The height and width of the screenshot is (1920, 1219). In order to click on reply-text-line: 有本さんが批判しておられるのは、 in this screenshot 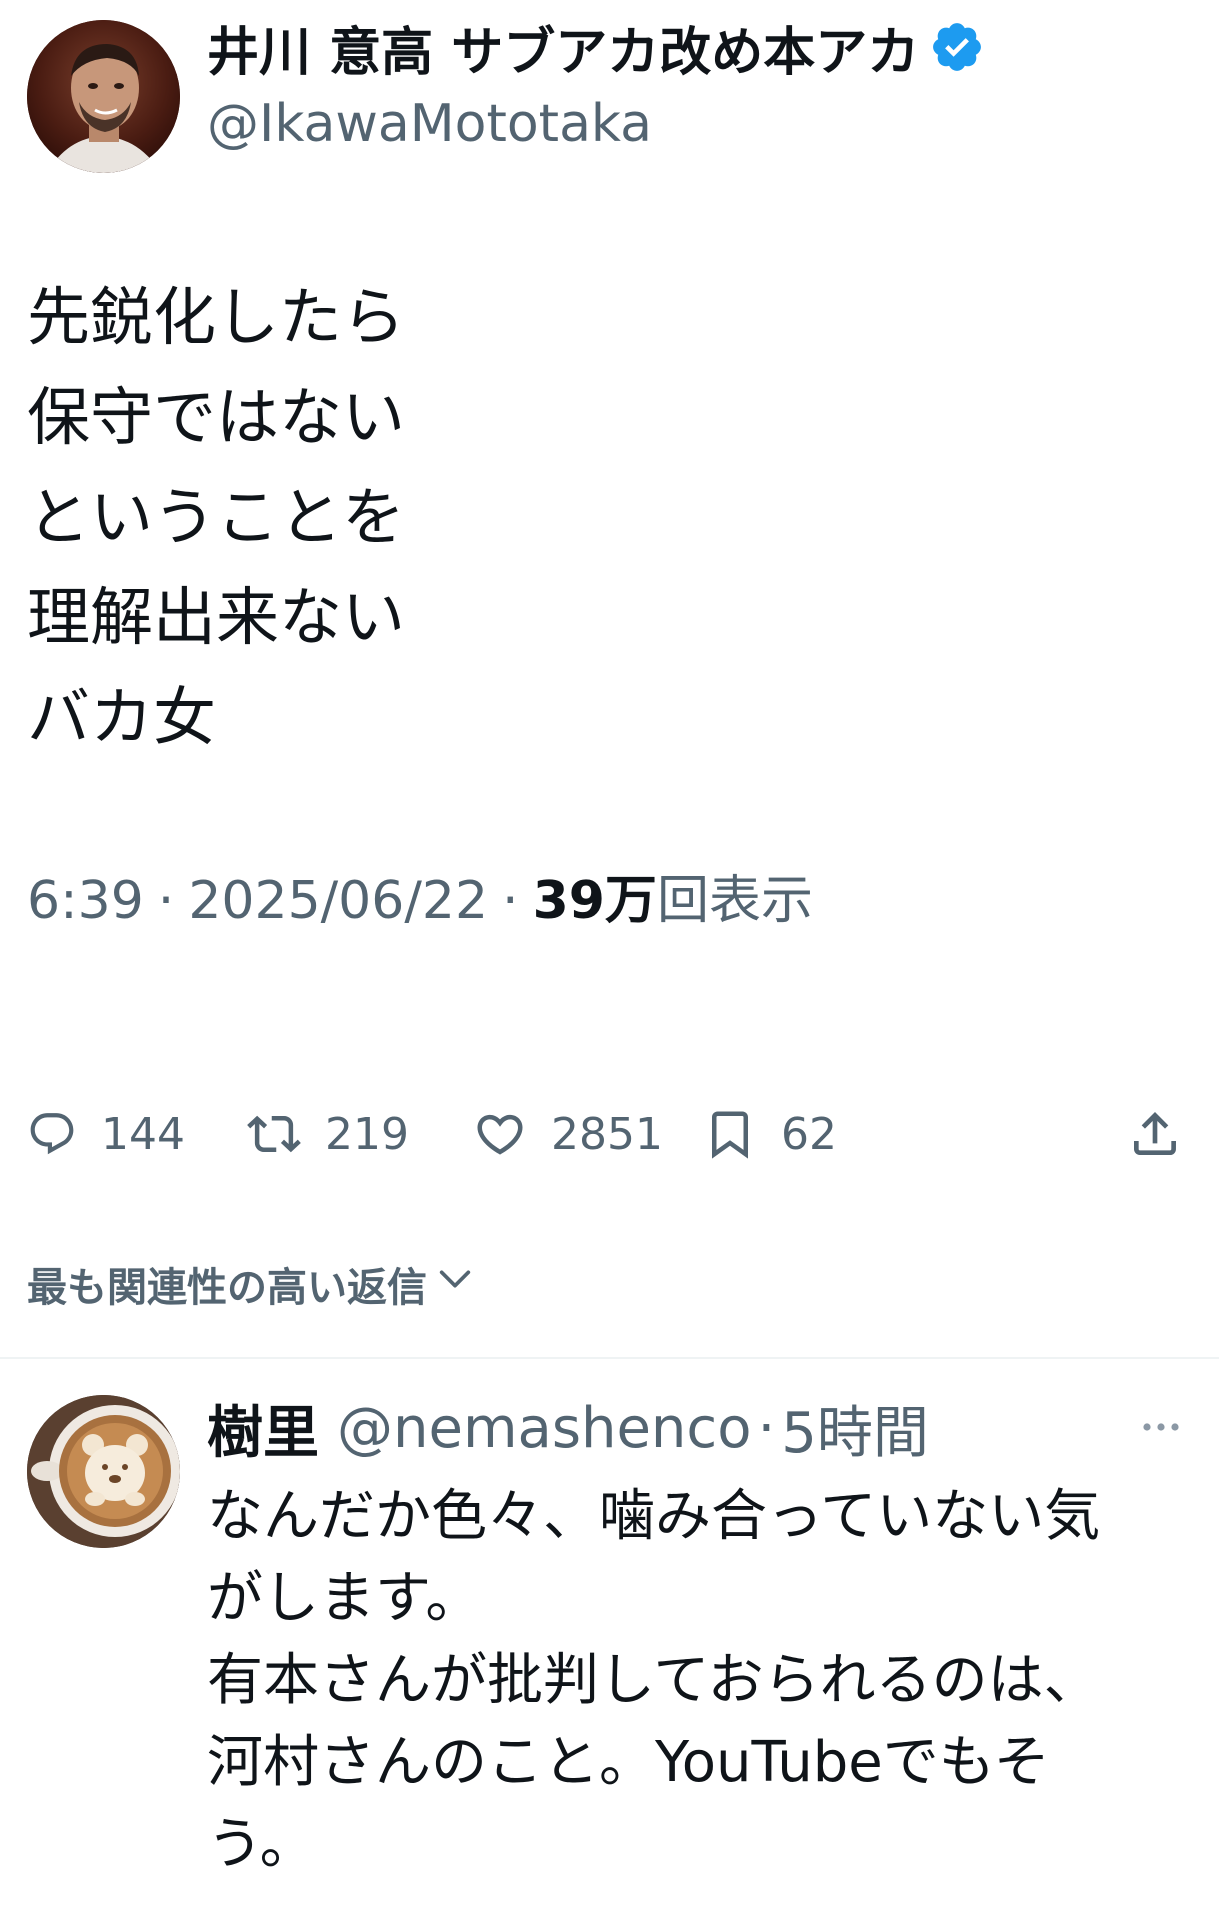, I will do `click(653, 1680)`.